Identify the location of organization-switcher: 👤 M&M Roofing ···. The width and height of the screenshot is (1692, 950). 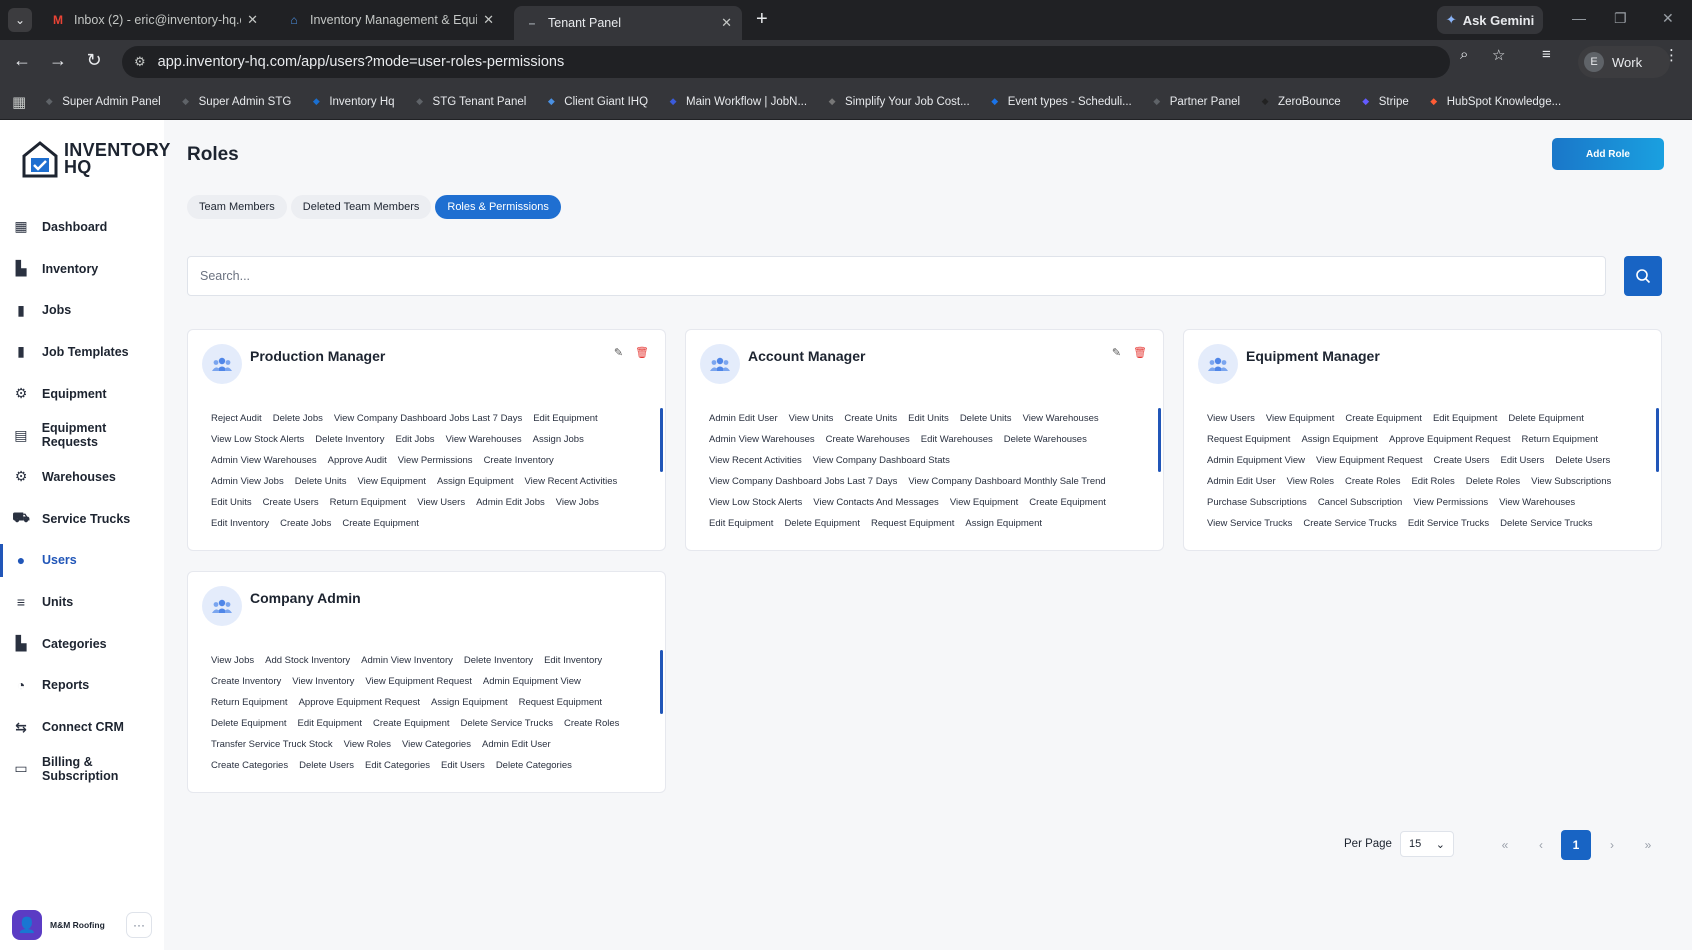
(82, 925).